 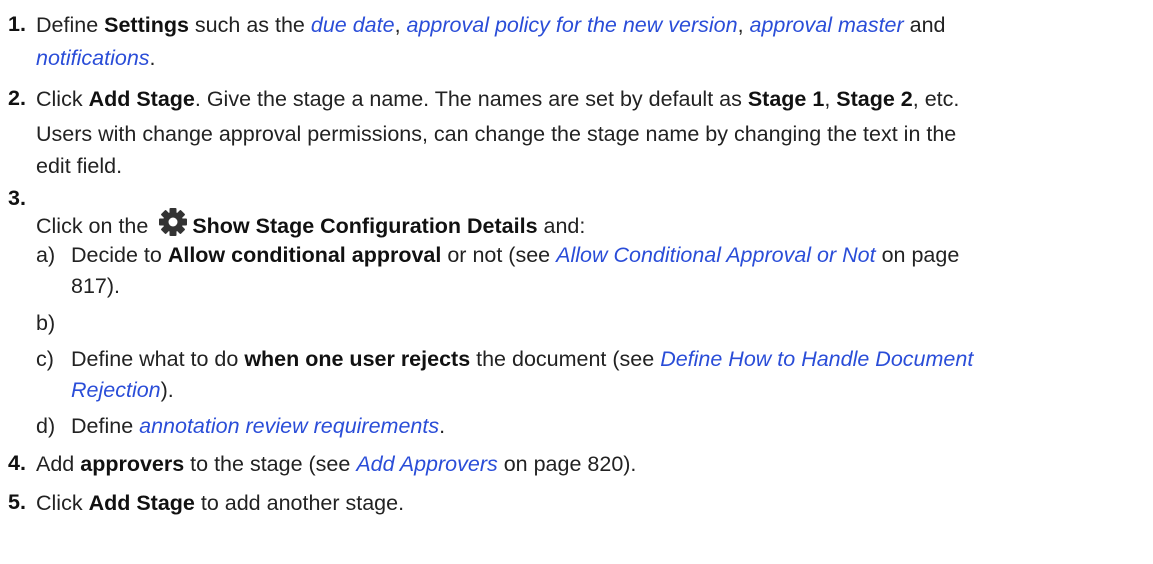 What do you see at coordinates (353, 25) in the screenshot?
I see `due-date-link: due date` at bounding box center [353, 25].